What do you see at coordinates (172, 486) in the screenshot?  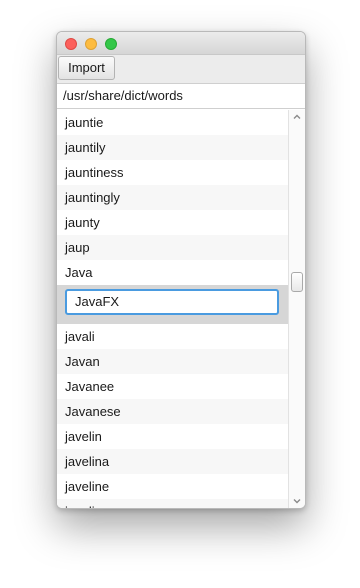 I see `list-item: javeline` at bounding box center [172, 486].